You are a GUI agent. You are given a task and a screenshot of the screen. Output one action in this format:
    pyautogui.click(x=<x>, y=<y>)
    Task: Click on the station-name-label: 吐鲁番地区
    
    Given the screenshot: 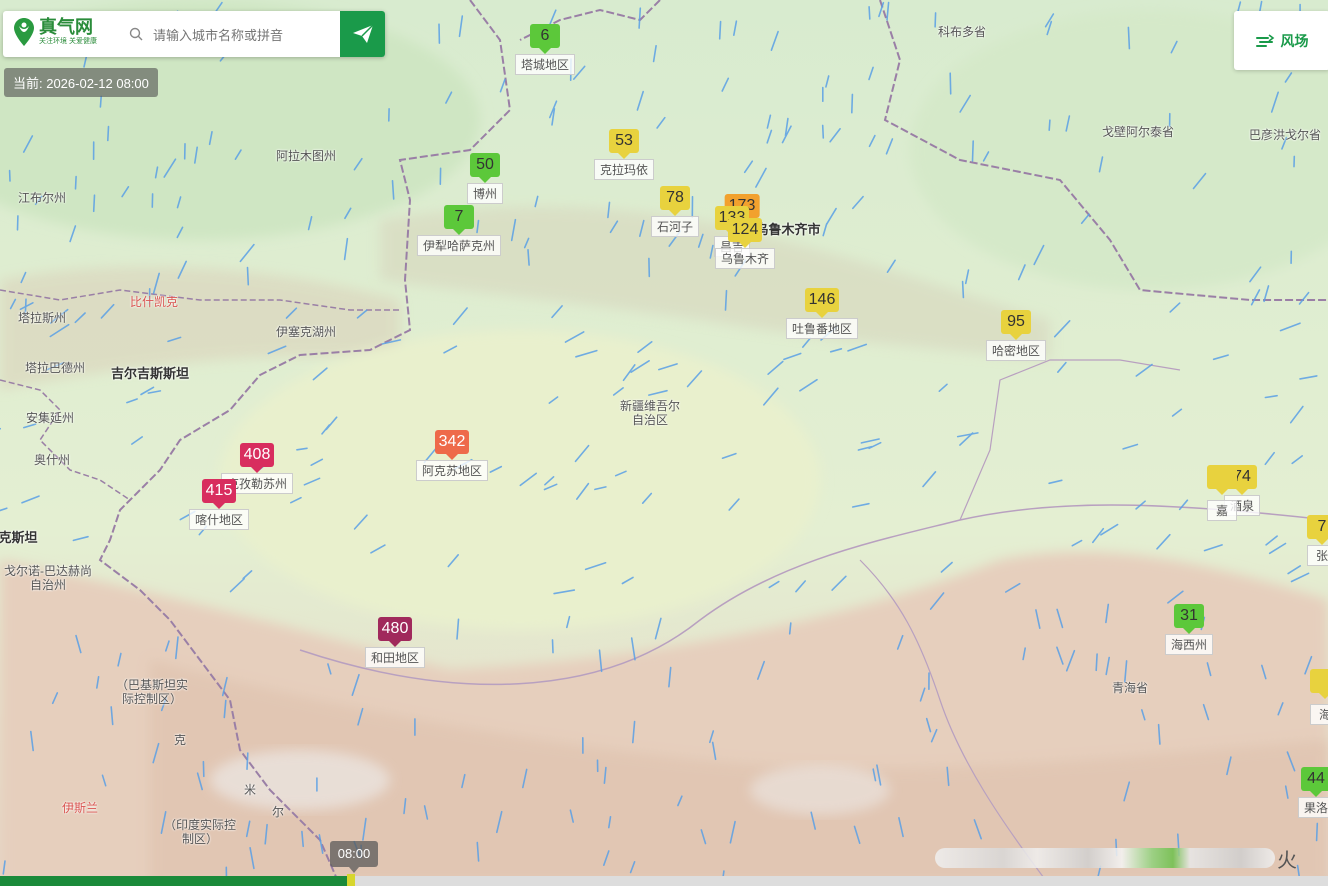 What is the action you would take?
    pyautogui.click(x=822, y=328)
    